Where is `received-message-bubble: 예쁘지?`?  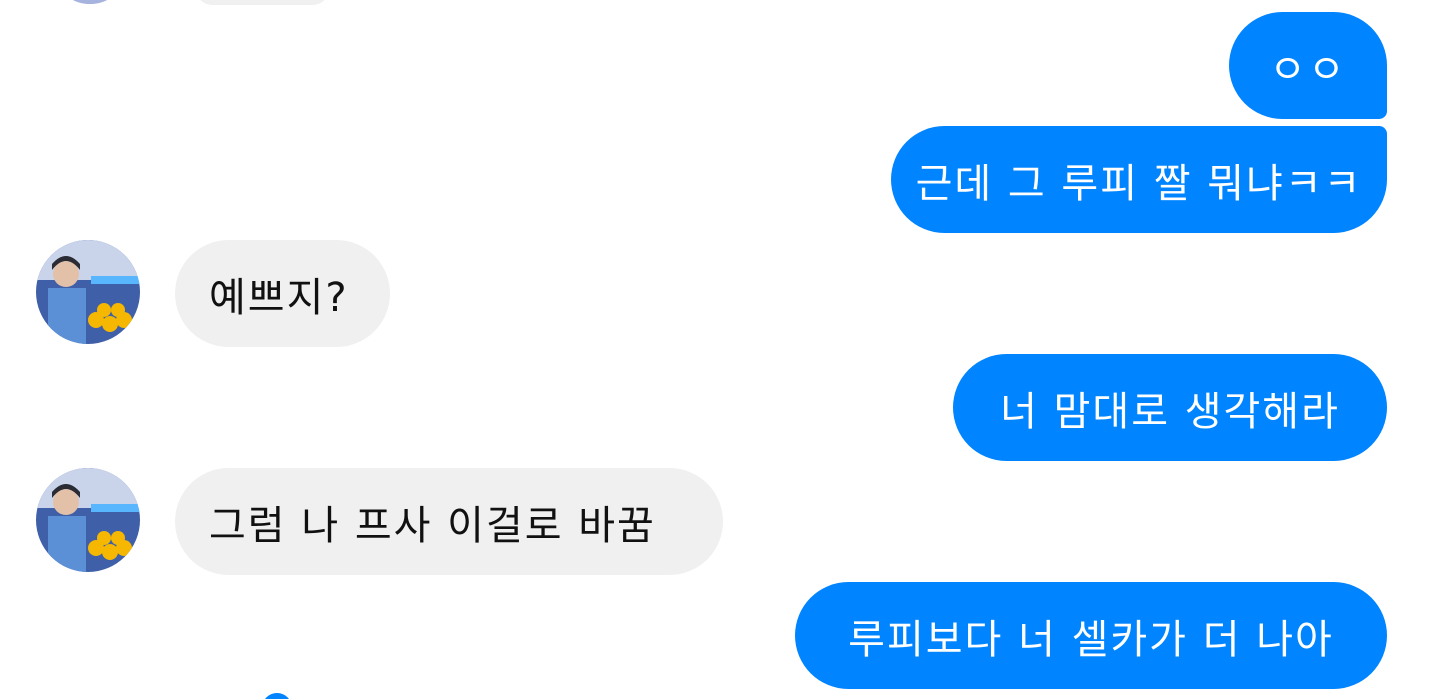 received-message-bubble: 예쁘지? is located at coordinates (282, 293).